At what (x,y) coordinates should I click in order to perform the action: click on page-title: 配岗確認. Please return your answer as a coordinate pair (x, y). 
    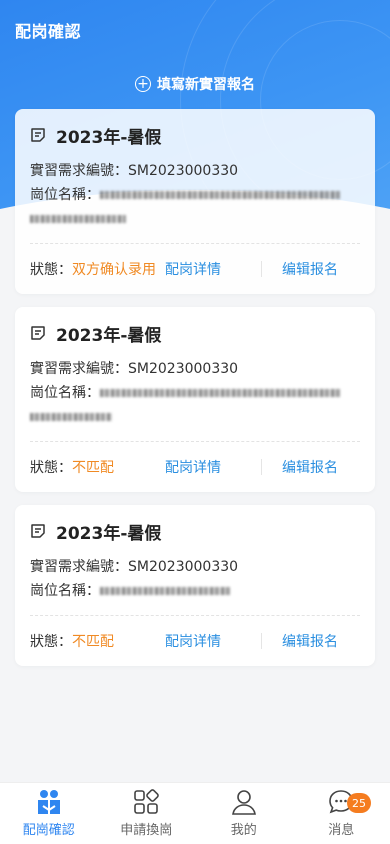
    Looking at the image, I should click on (48, 31).